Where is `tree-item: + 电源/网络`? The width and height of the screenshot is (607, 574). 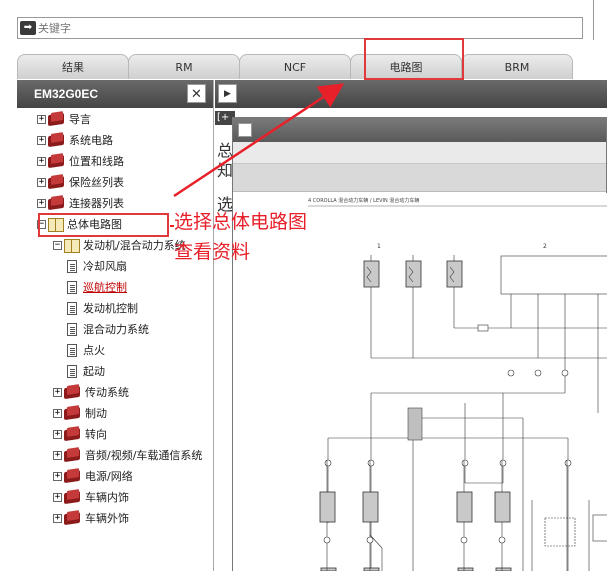
tree-item: + 电源/网络 is located at coordinates (93, 476).